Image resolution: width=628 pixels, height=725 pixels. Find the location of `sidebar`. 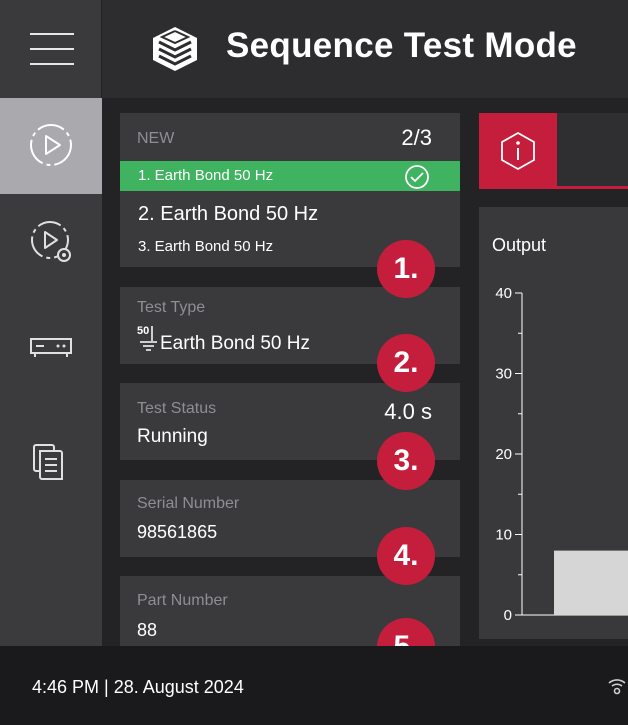

sidebar is located at coordinates (51, 372).